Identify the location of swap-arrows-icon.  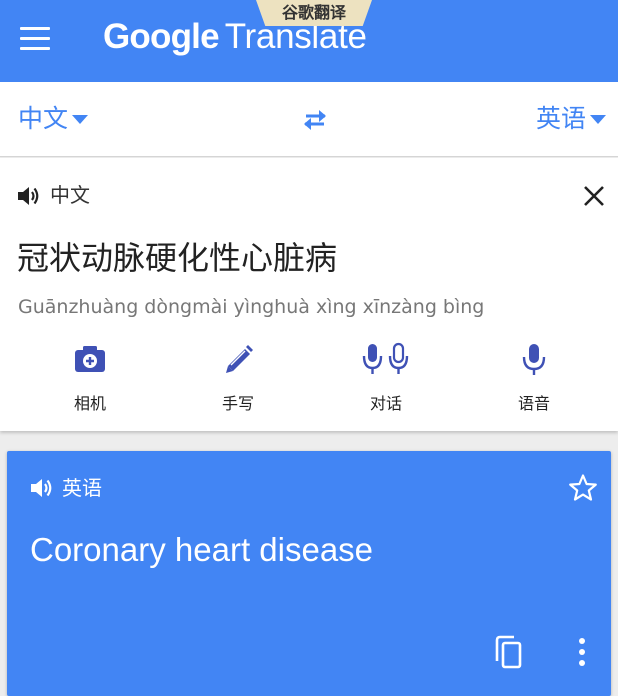
(315, 120).